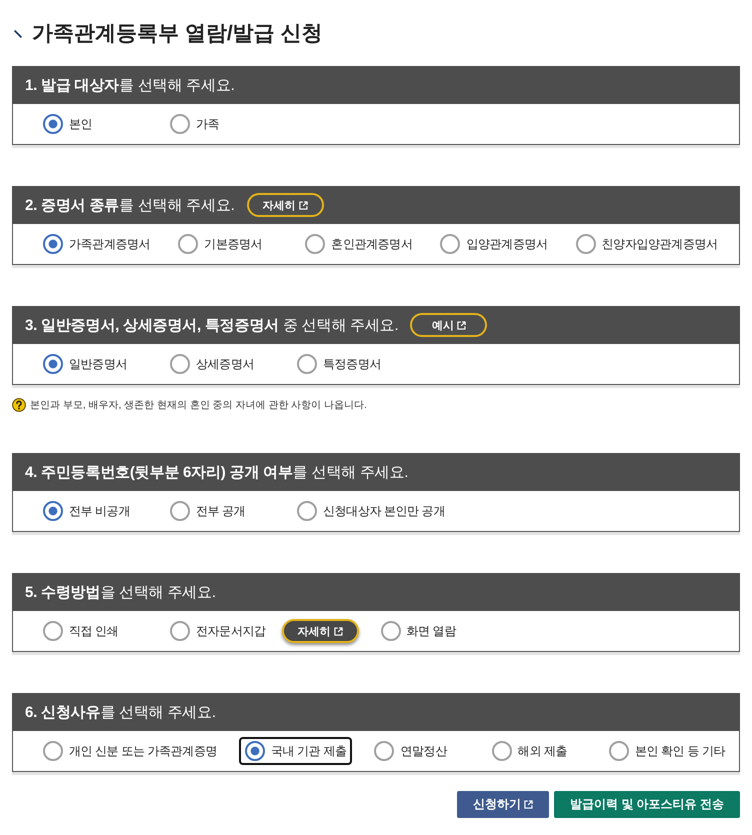 The width and height of the screenshot is (752, 835). I want to click on radio-option: 가족, so click(195, 124).